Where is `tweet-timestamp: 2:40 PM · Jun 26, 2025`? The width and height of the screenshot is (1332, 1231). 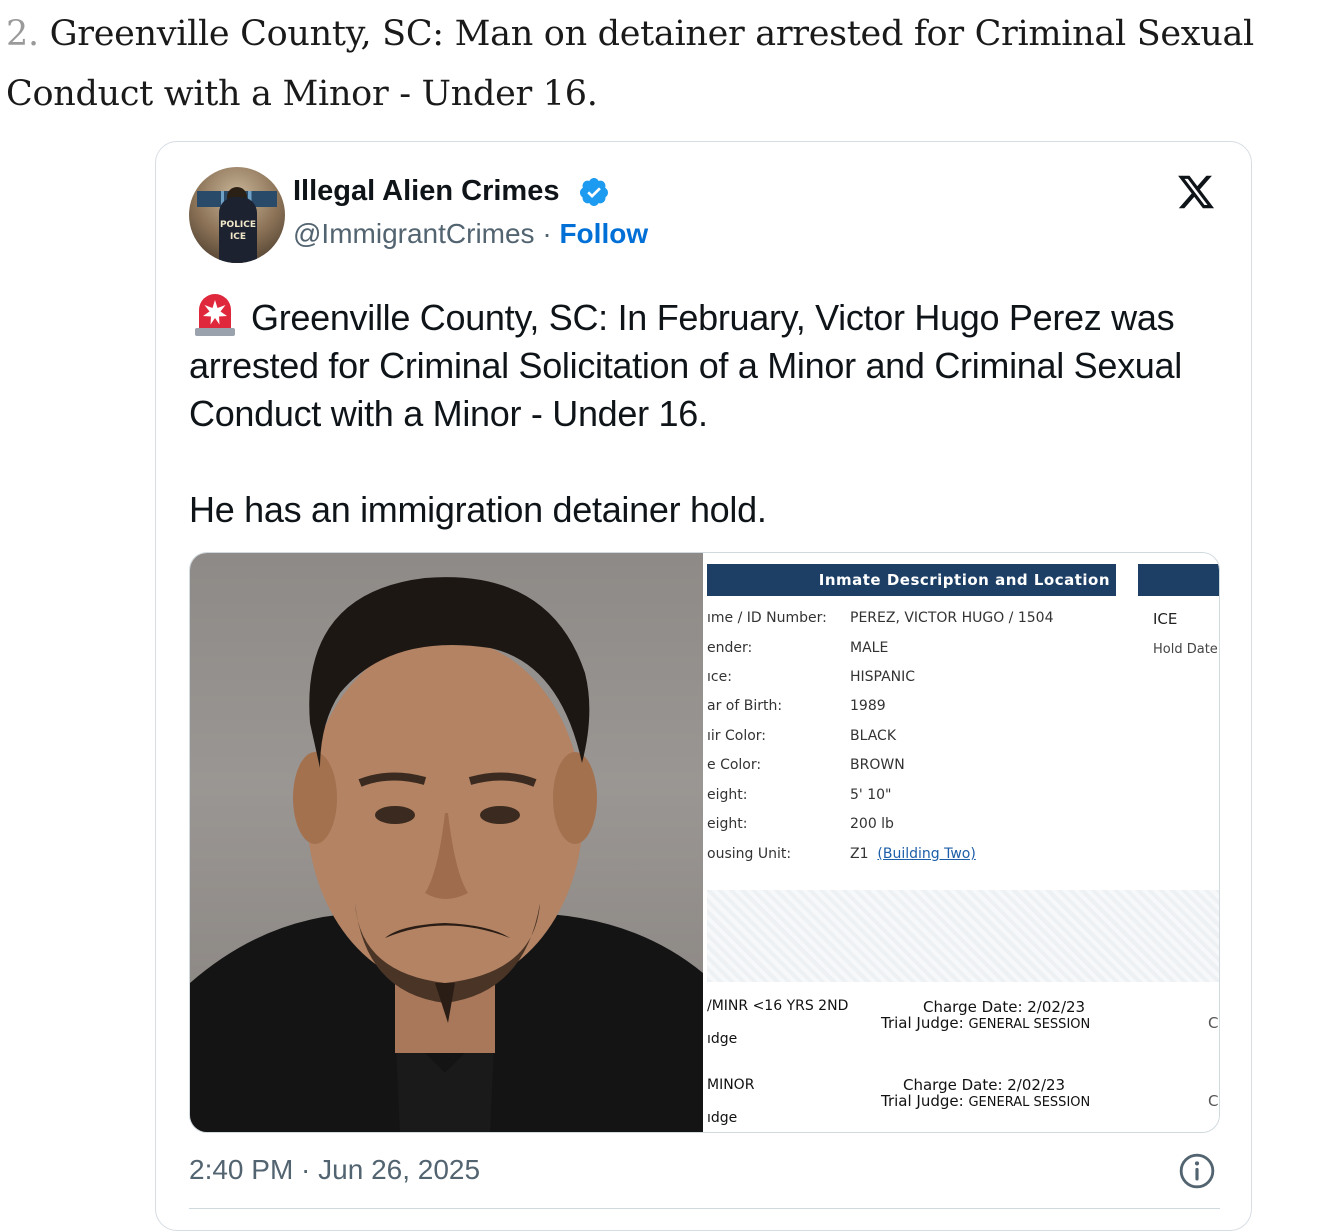
tweet-timestamp: 2:40 PM · Jun 26, 2025 is located at coordinates (334, 1170).